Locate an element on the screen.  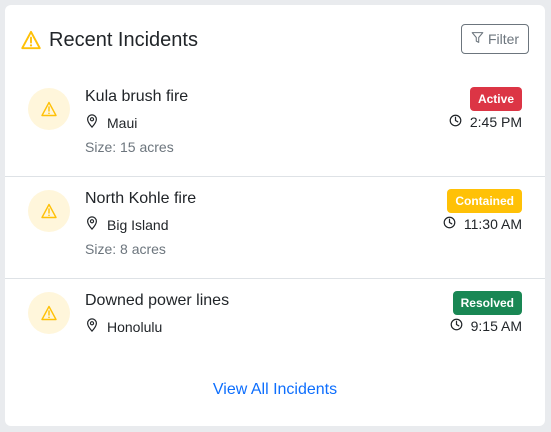
incident-title: North Kohle fire is located at coordinates (141, 198).